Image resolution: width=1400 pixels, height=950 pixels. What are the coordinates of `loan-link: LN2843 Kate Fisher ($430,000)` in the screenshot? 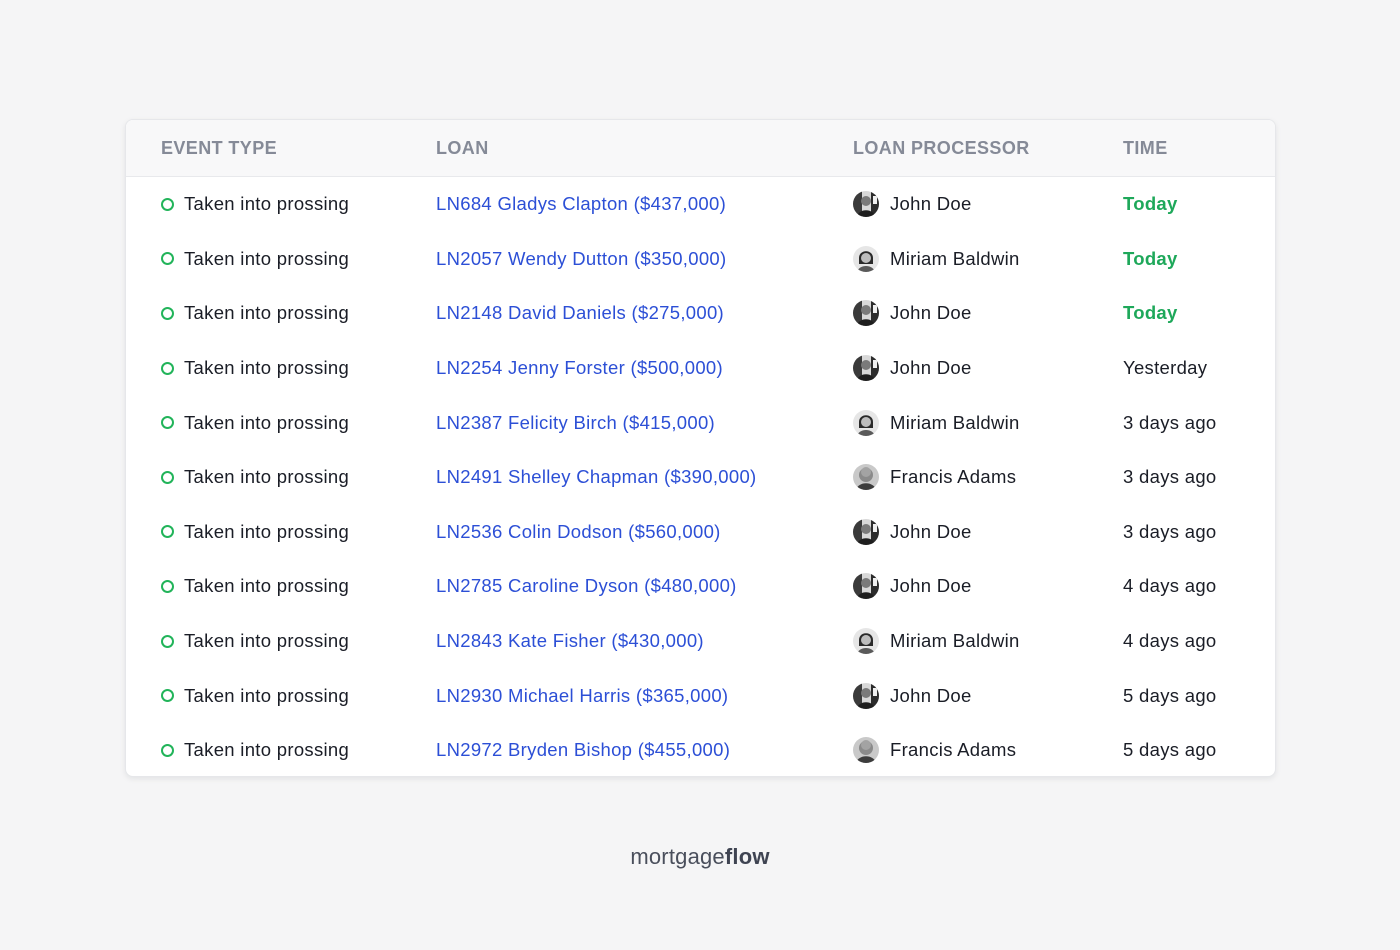 It's located at (570, 641).